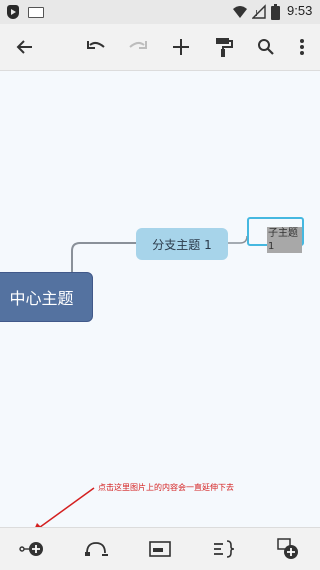 This screenshot has height=570, width=320. I want to click on format-button, so click(224, 47).